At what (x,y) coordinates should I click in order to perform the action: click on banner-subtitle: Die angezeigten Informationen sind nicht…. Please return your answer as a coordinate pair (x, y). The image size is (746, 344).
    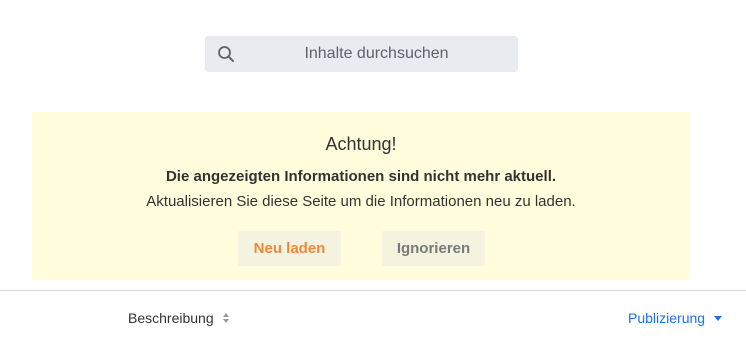
    Looking at the image, I should click on (361, 176).